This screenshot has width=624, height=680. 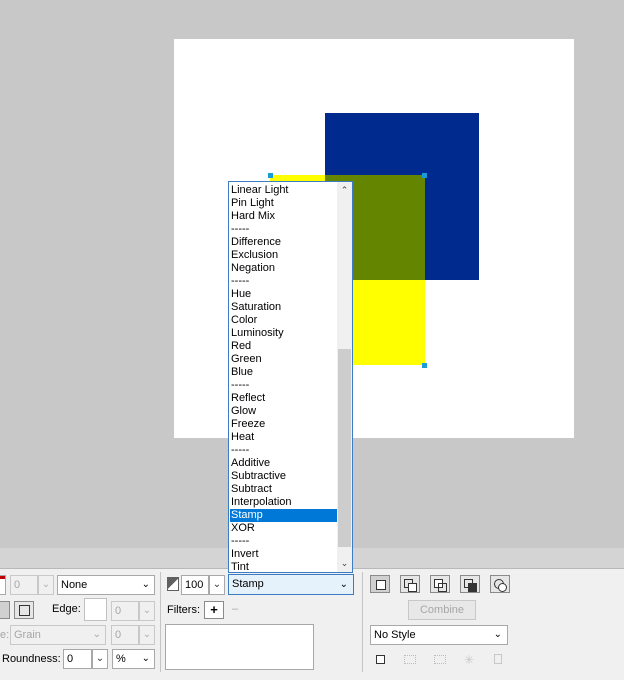 I want to click on style-value: No Style, so click(x=395, y=635).